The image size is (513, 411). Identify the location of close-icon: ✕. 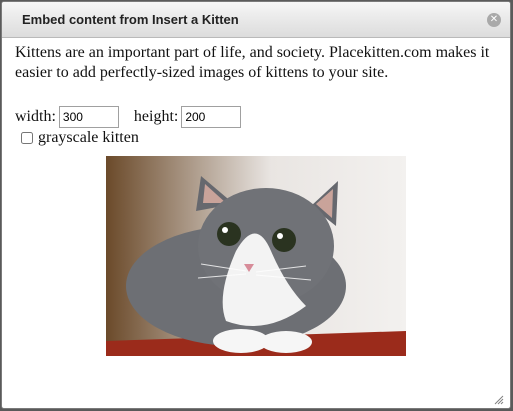
(494, 20).